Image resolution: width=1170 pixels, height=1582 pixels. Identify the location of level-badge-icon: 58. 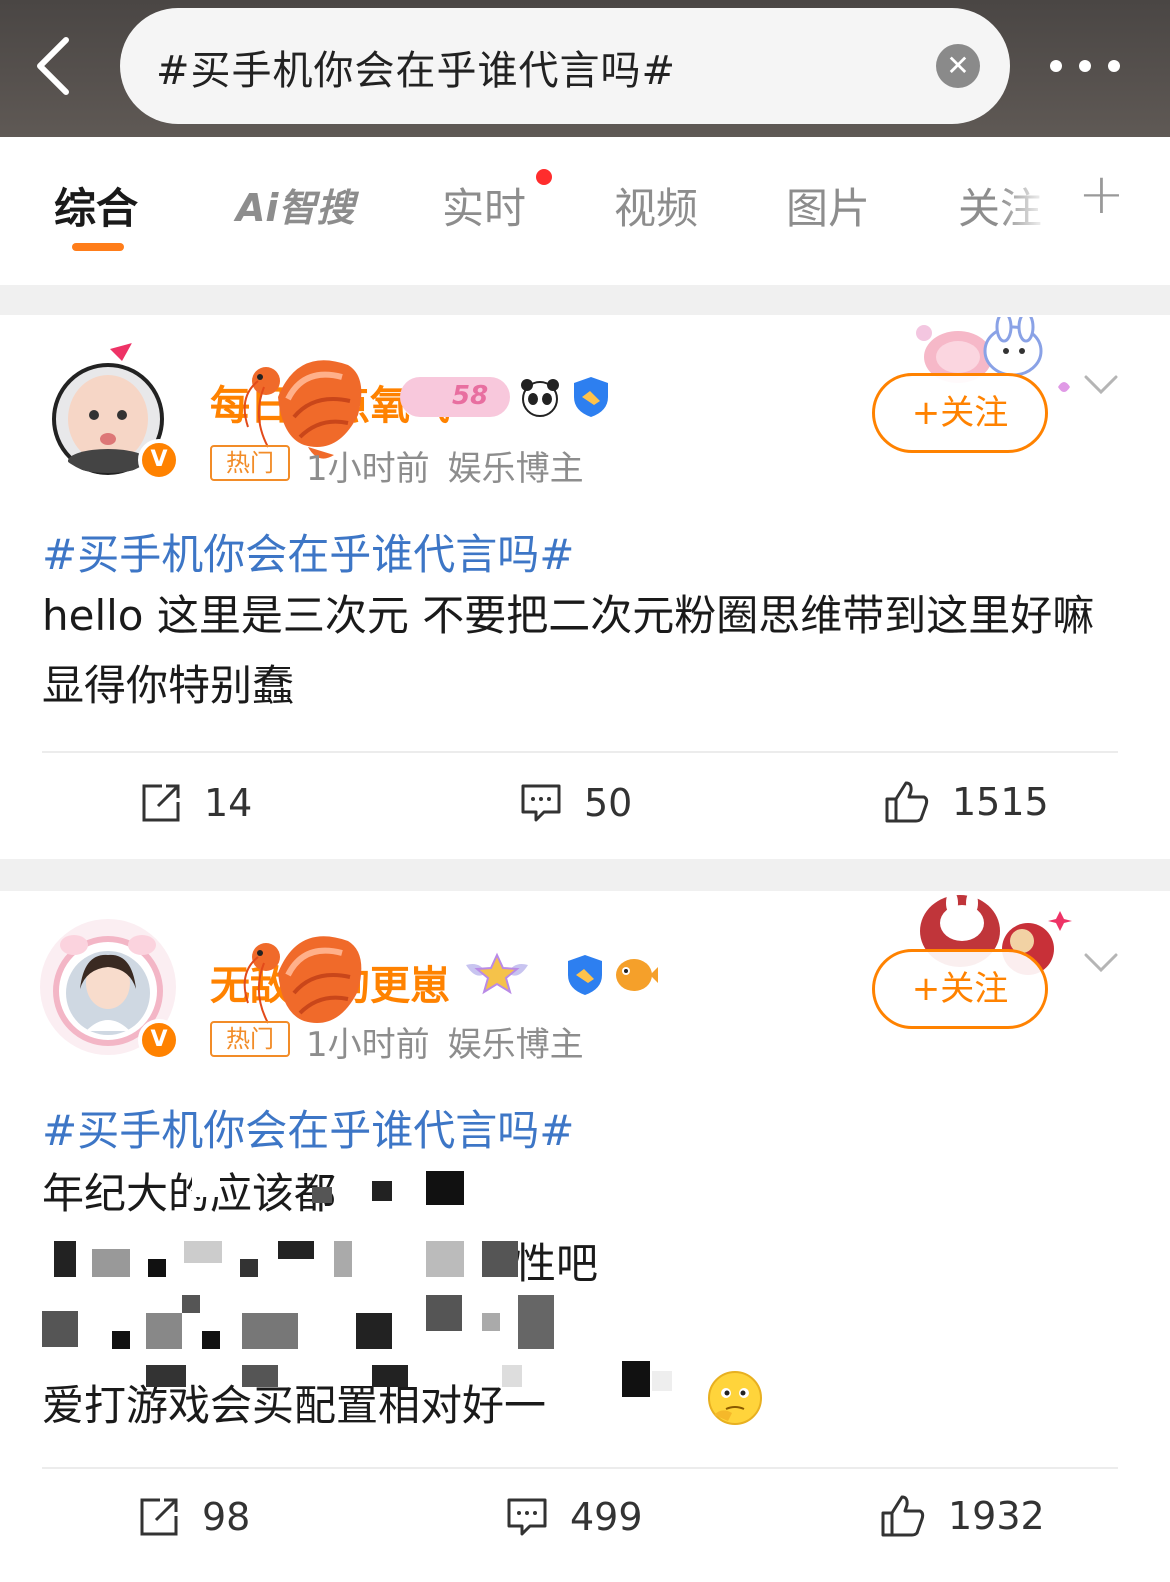
(455, 397).